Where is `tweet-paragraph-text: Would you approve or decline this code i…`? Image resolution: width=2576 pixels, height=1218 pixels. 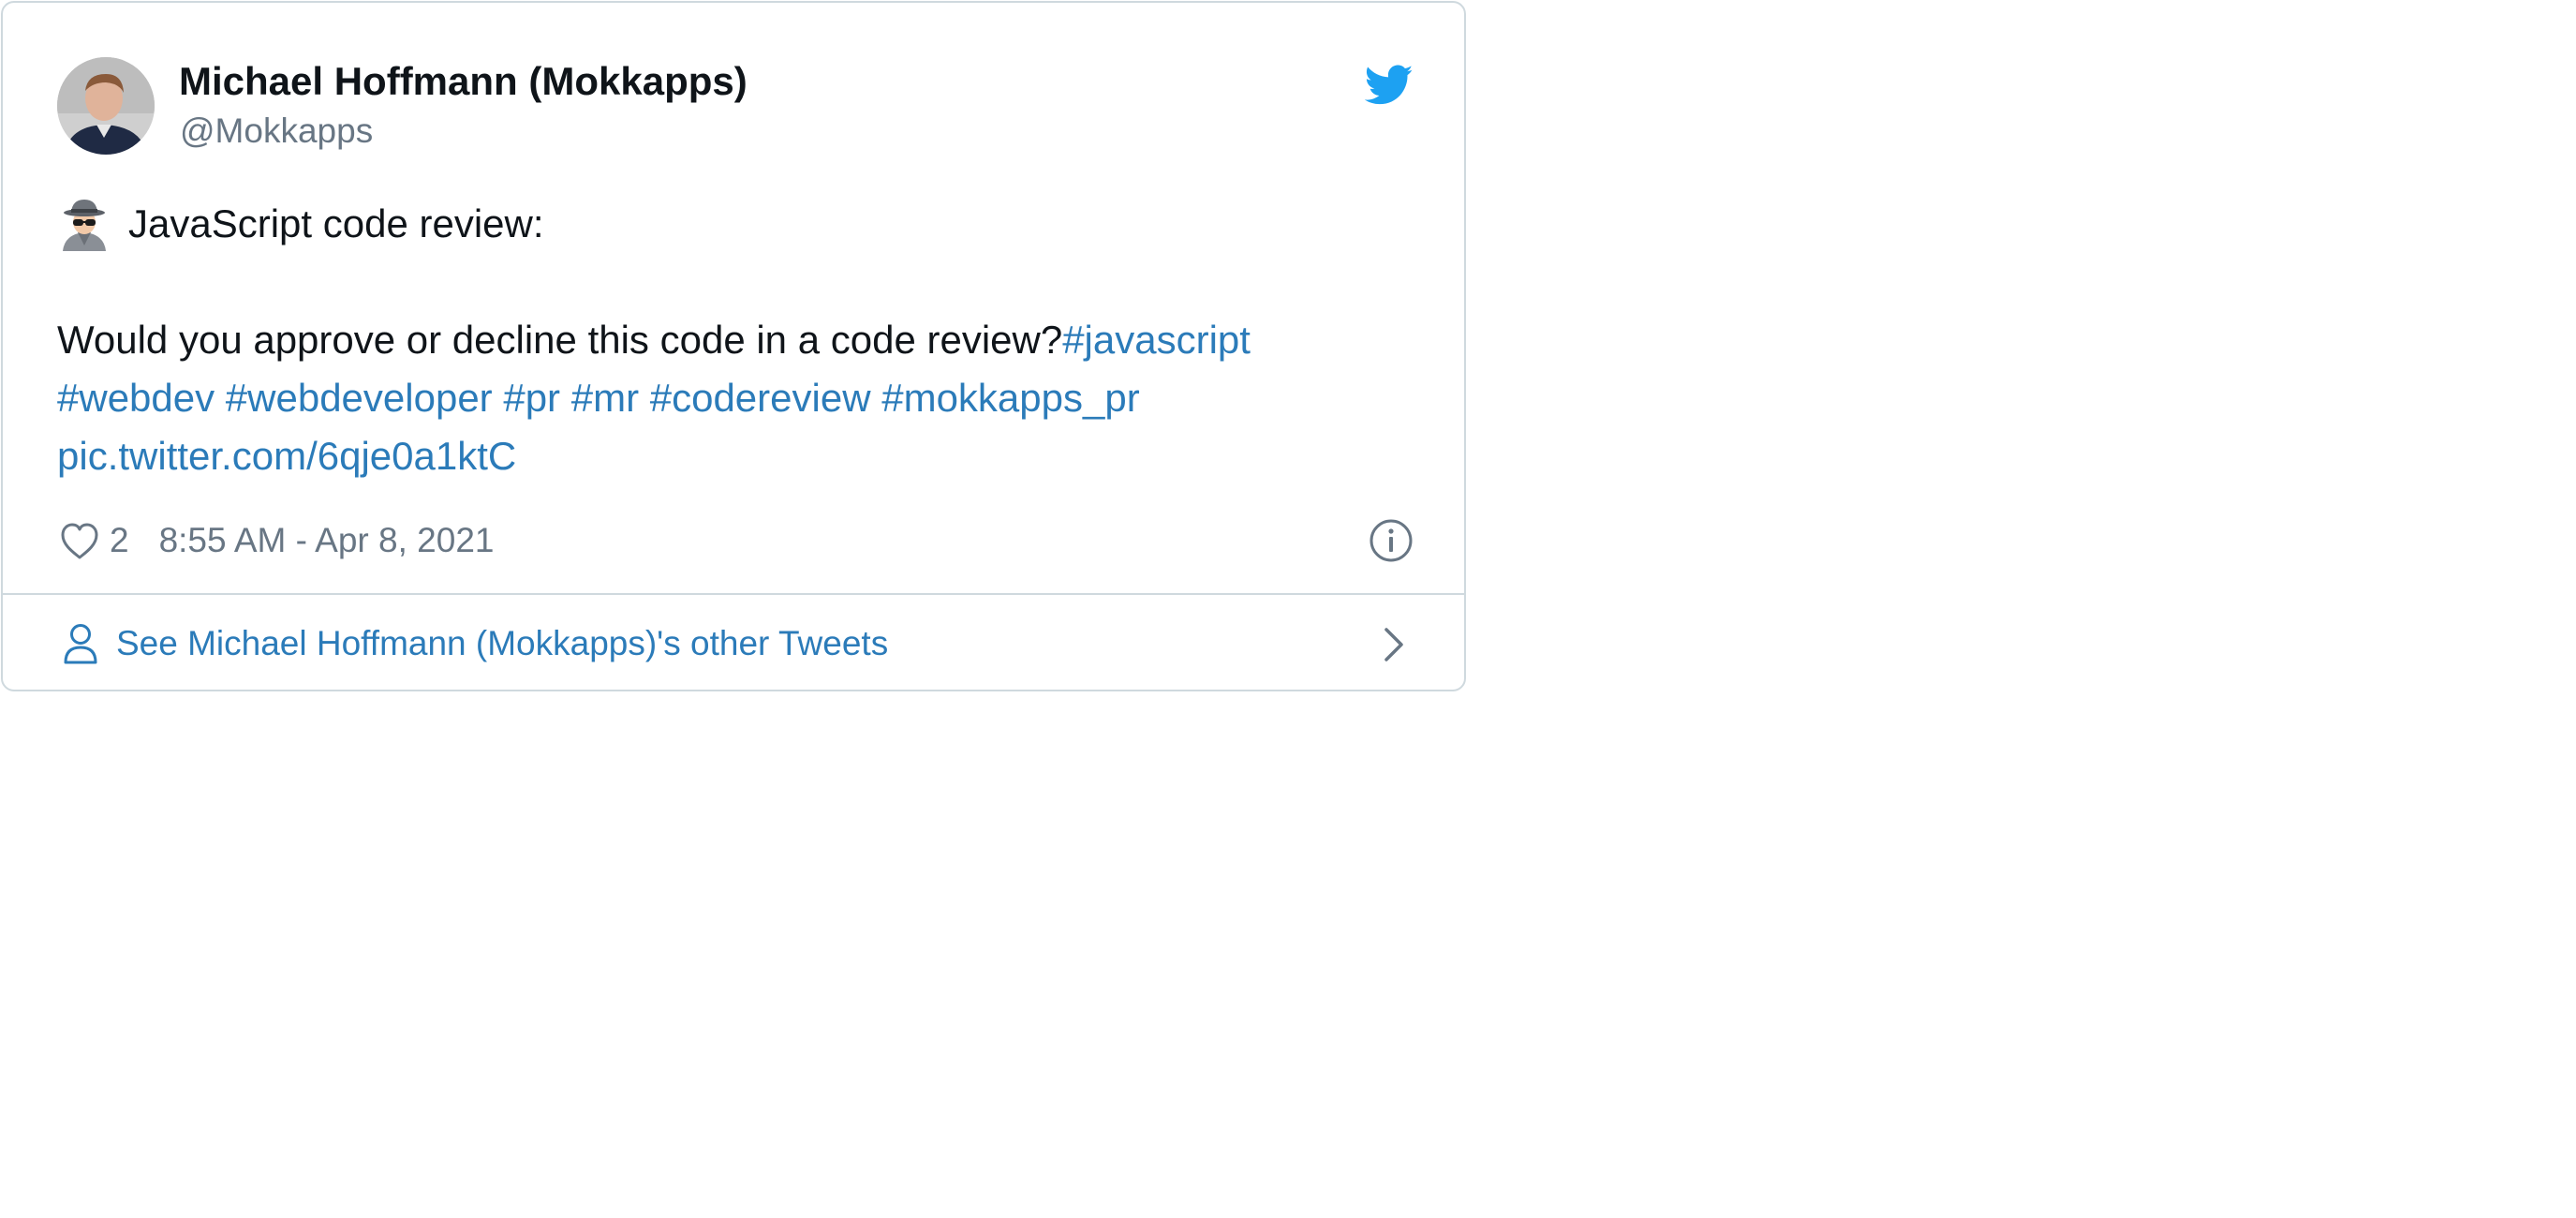 tweet-paragraph-text: Would you approve or decline this code i… is located at coordinates (560, 340).